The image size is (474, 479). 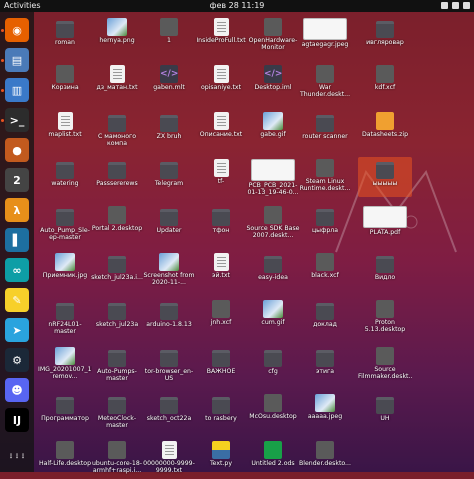 I want to click on desktop-item: Auto-Pumps-master, so click(x=117, y=365).